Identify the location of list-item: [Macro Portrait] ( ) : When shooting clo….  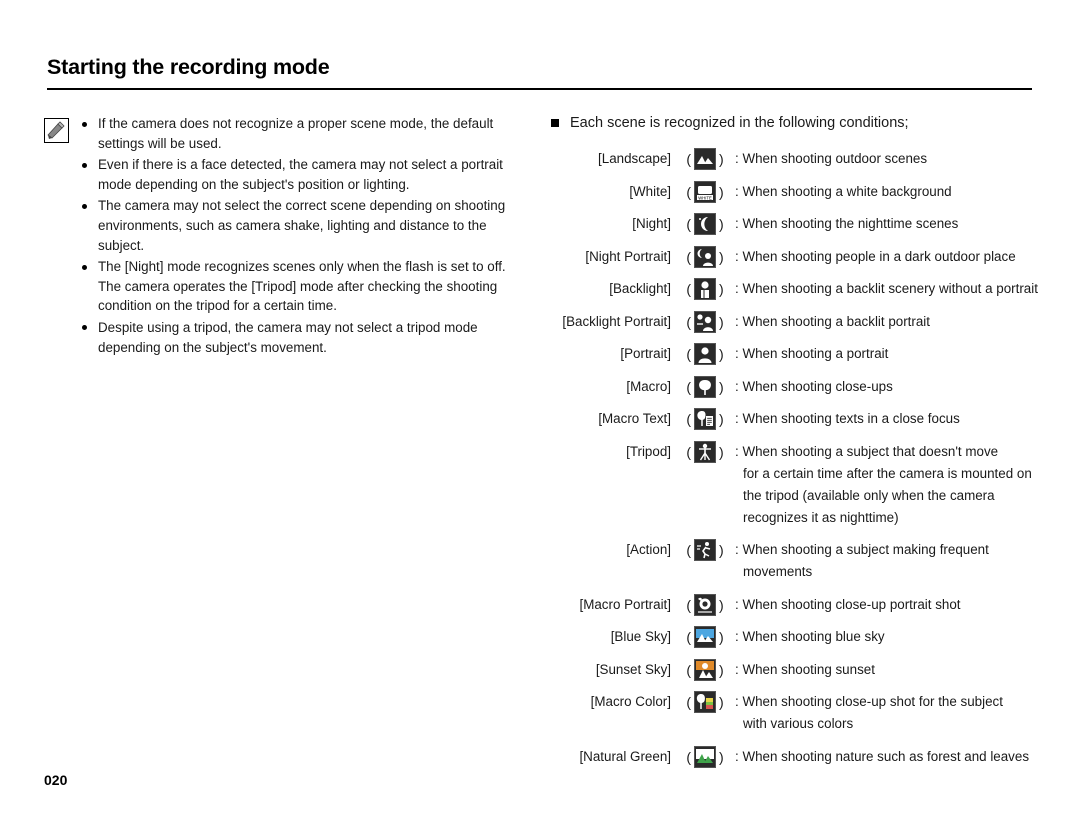
(801, 604).